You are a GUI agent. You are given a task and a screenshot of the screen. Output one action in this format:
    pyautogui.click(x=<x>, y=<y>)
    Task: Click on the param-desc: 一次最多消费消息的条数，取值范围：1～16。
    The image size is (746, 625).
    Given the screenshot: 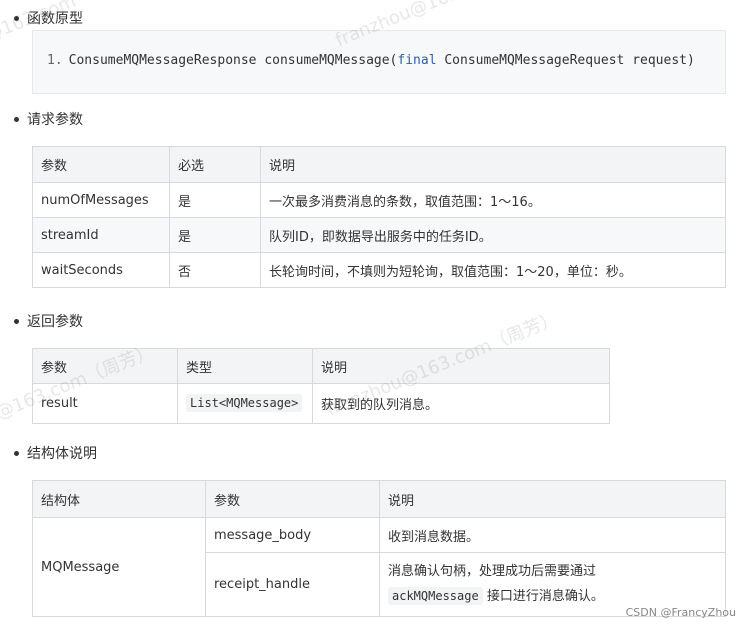 What is the action you would take?
    pyautogui.click(x=493, y=200)
    